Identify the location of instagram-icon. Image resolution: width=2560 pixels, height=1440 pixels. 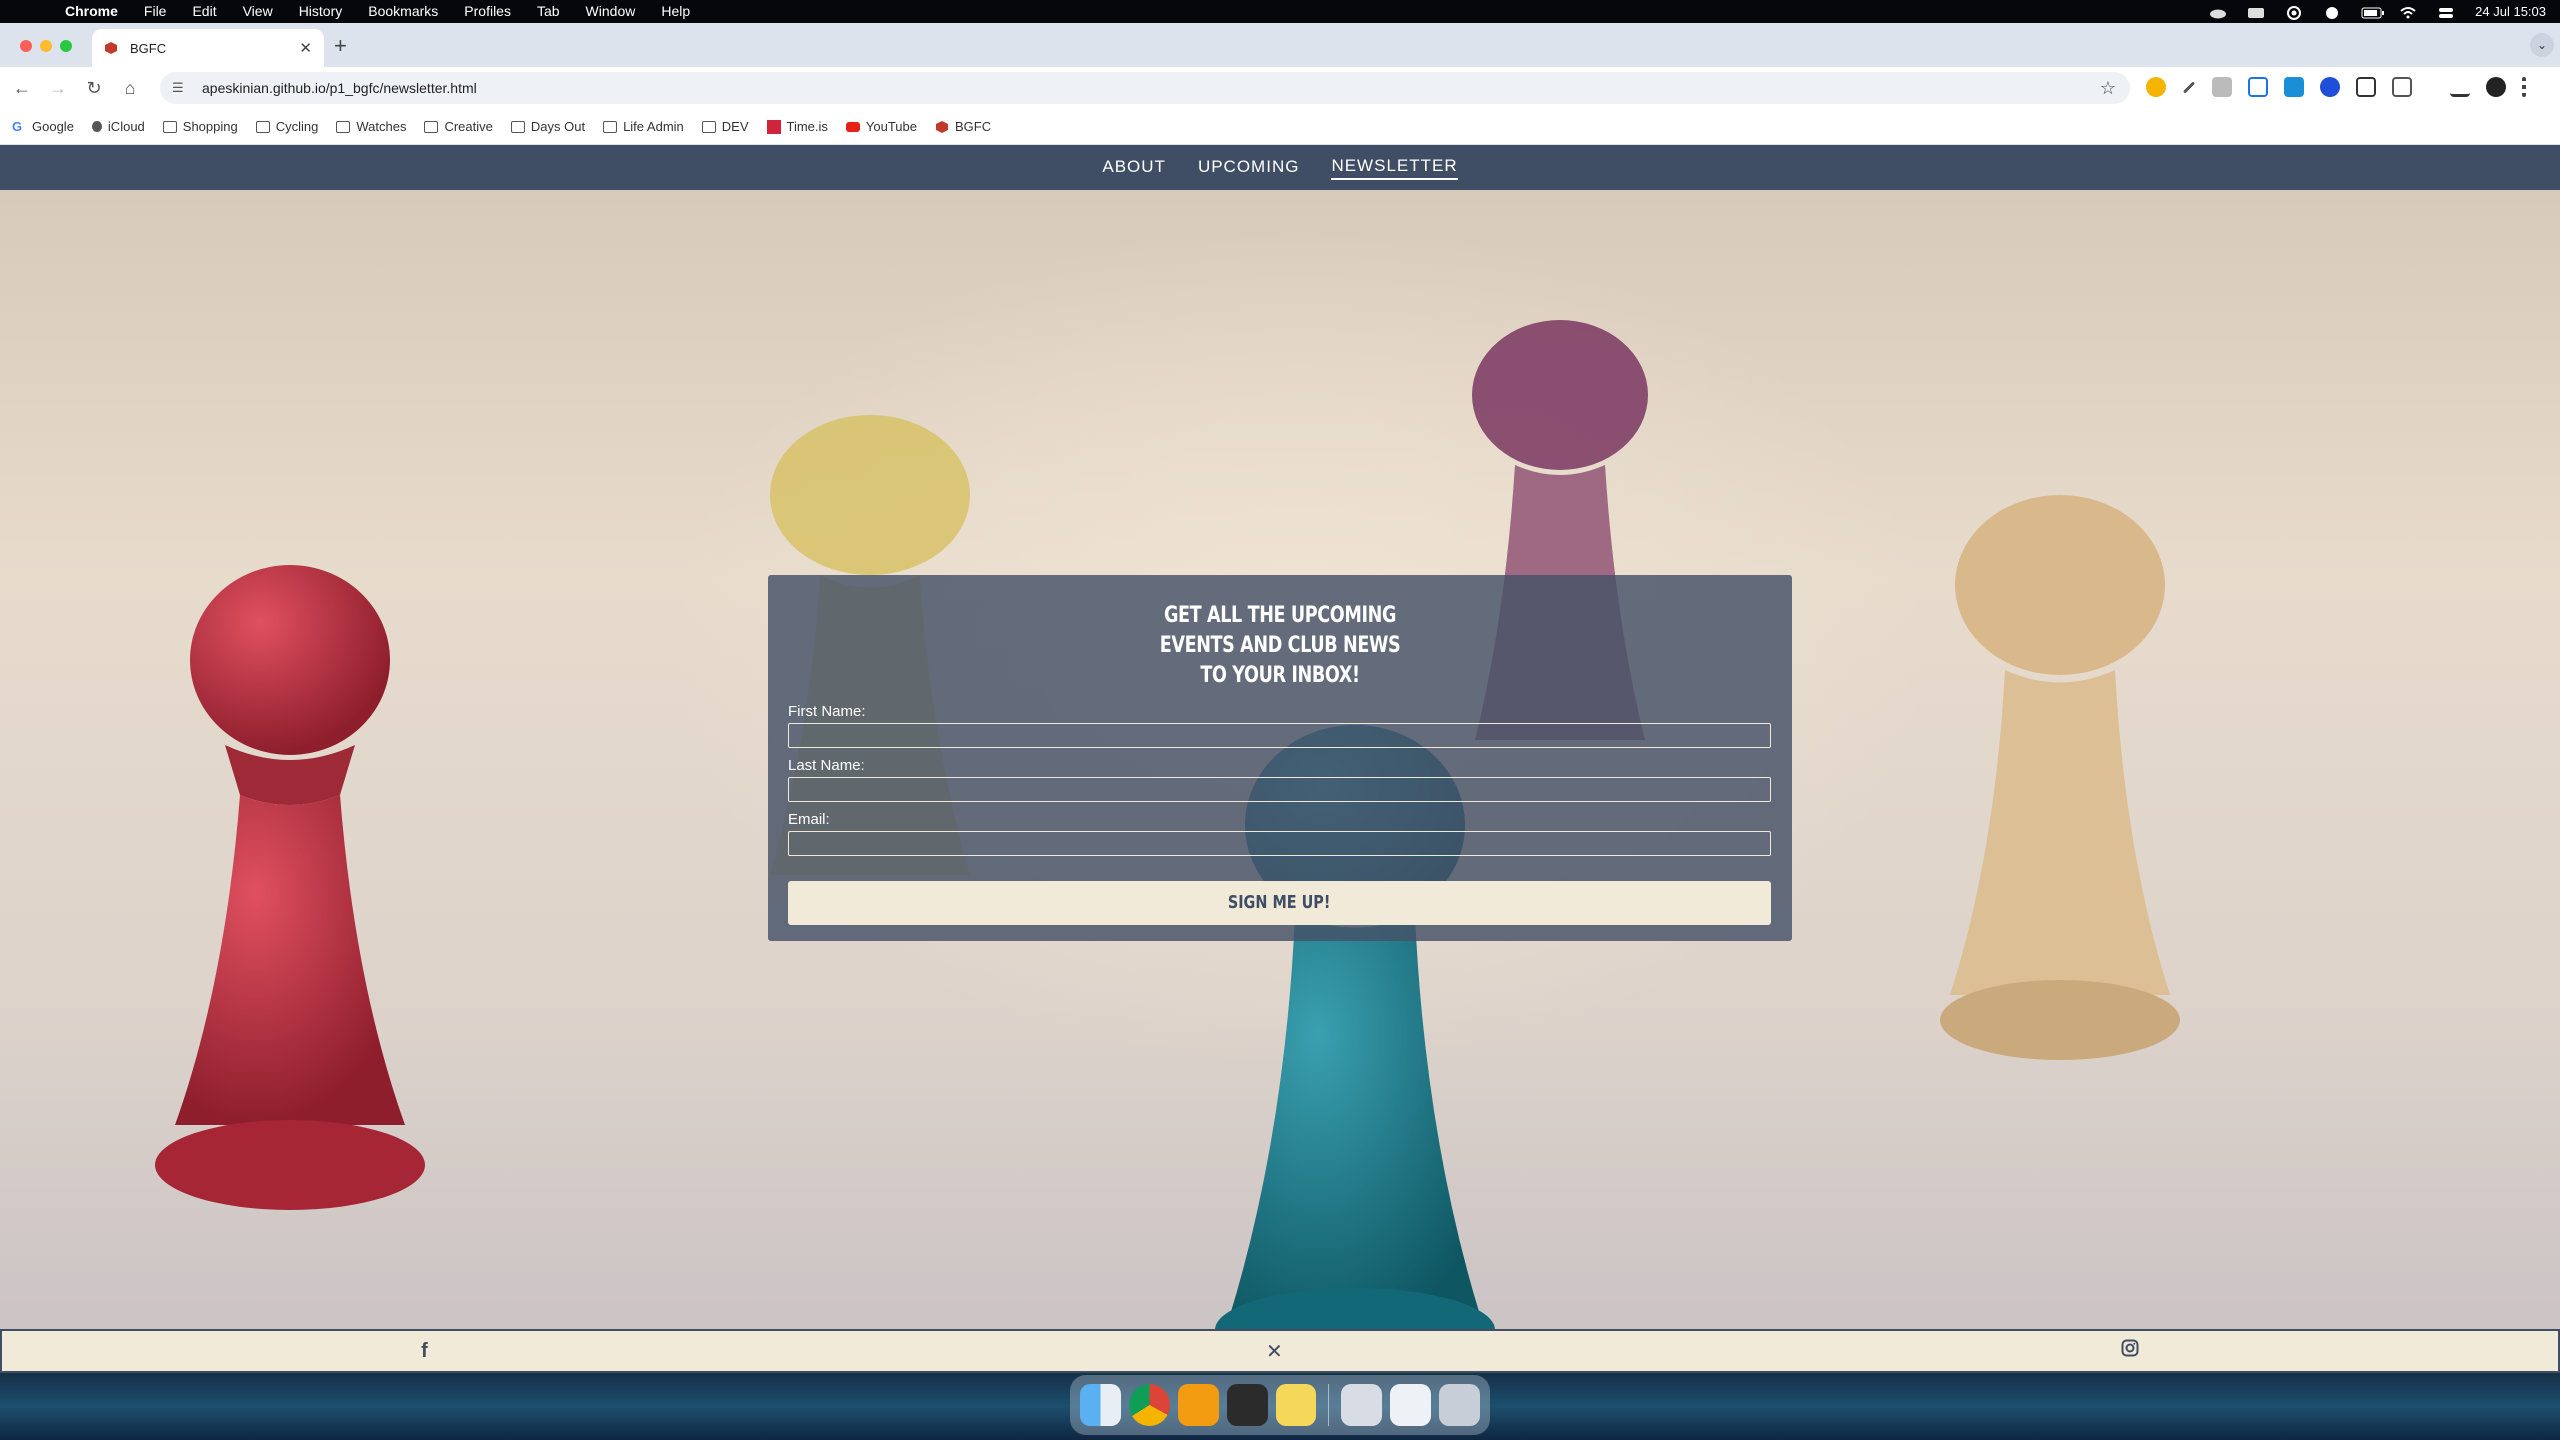
(2130, 1351).